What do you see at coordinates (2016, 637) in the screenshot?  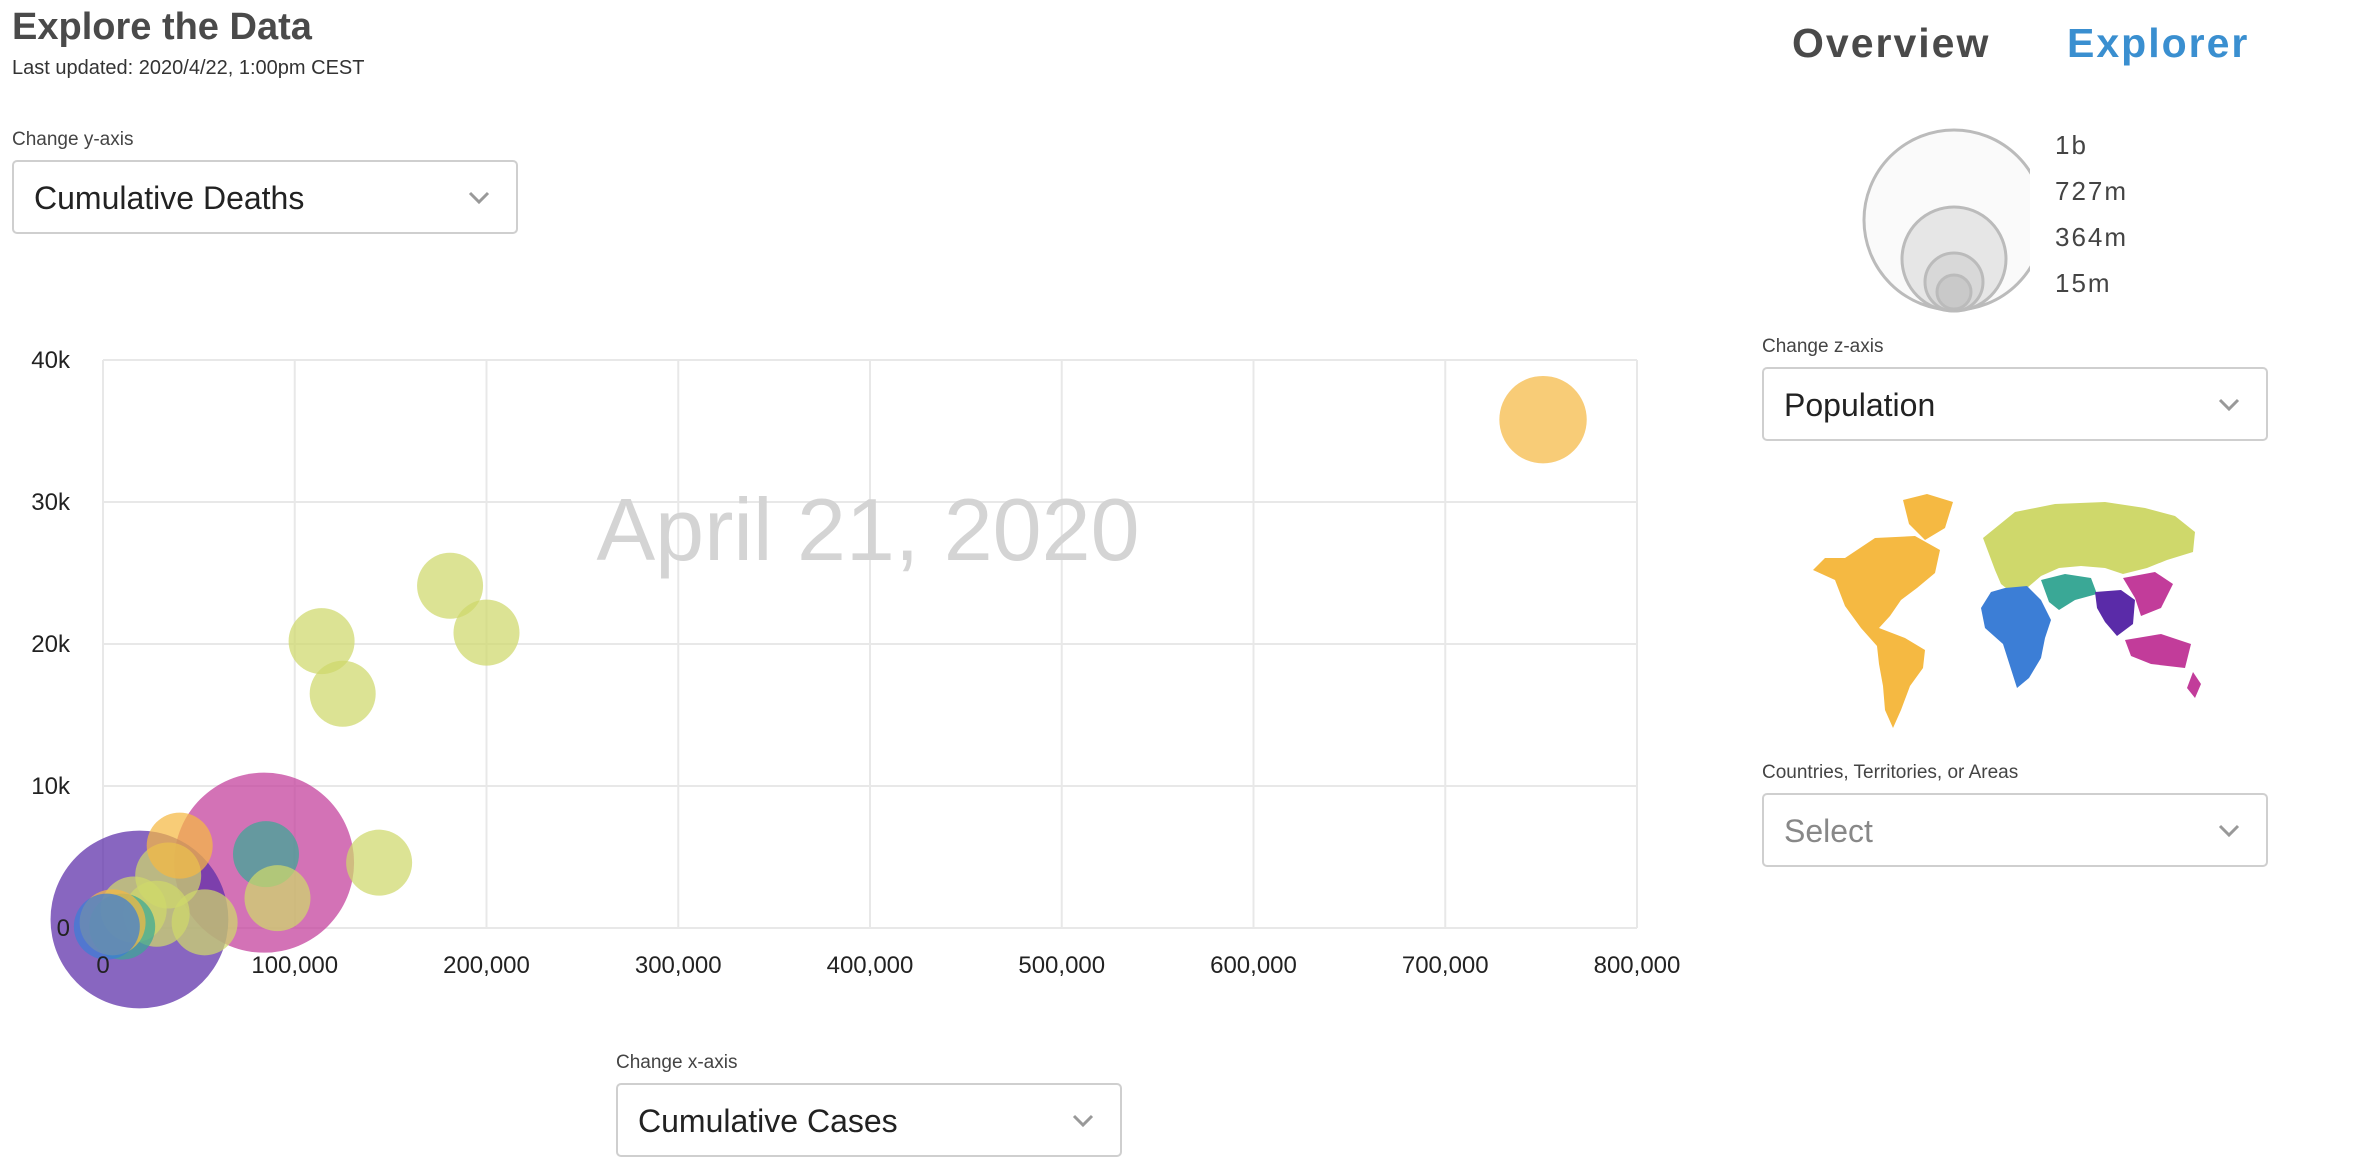 I see `map-region-africa` at bounding box center [2016, 637].